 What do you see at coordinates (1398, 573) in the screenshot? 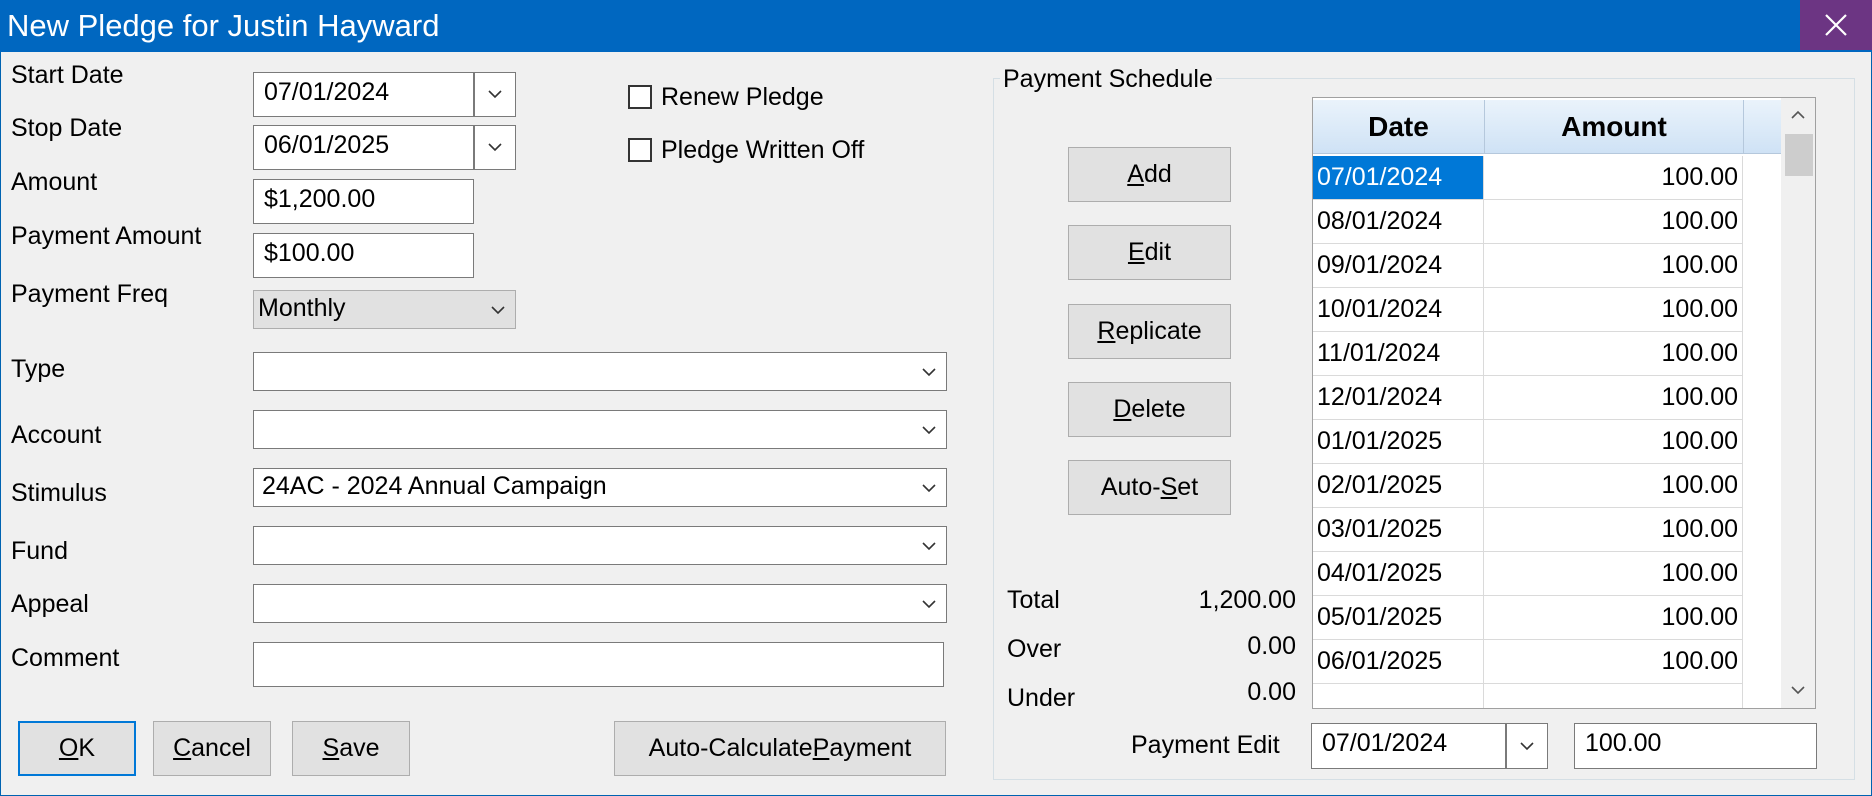
I see `row-date-cell: 04/01/2025` at bounding box center [1398, 573].